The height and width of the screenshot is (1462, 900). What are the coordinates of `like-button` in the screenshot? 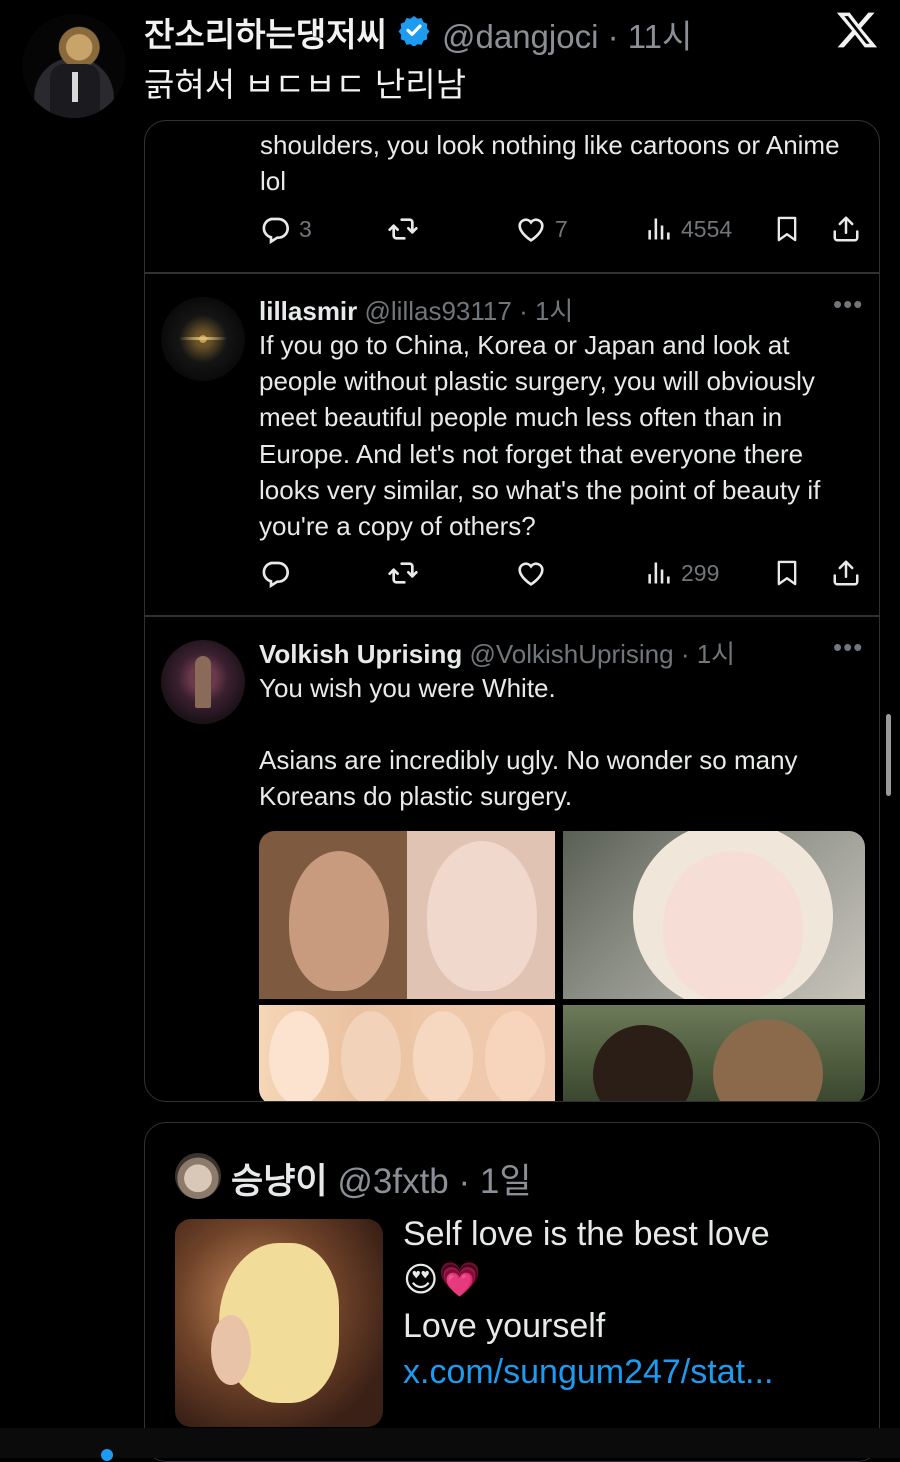 It's located at (531, 573).